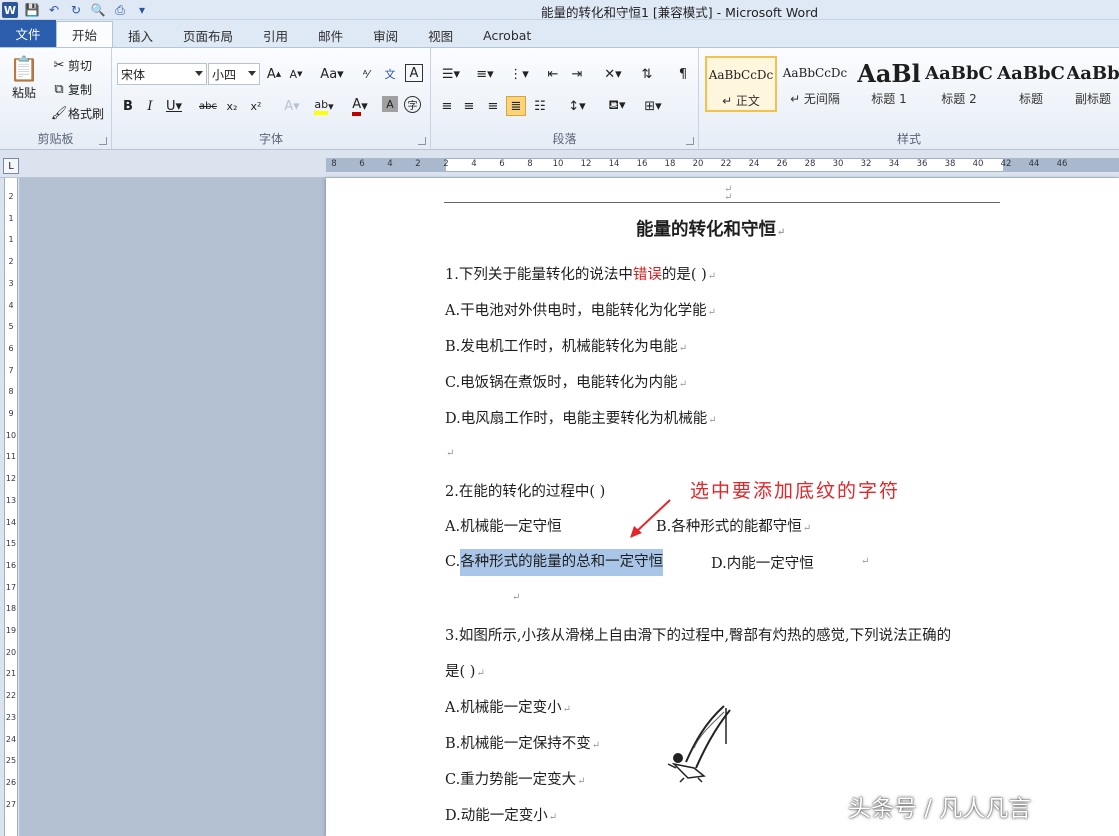 The width and height of the screenshot is (1119, 836). What do you see at coordinates (256, 106) in the screenshot?
I see `superscript-icon: x²` at bounding box center [256, 106].